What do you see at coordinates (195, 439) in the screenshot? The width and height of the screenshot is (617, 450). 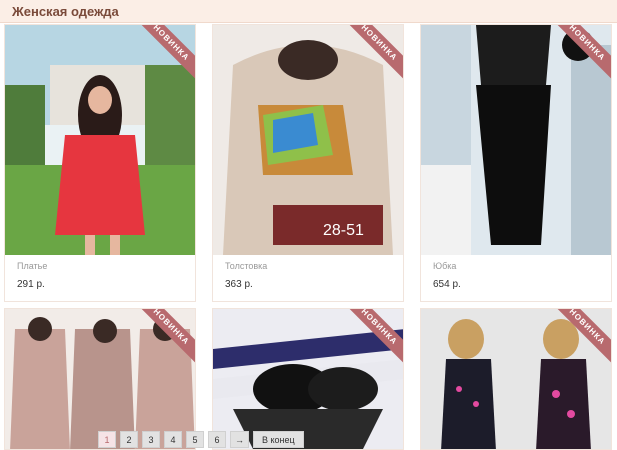 I see `page-link: 5` at bounding box center [195, 439].